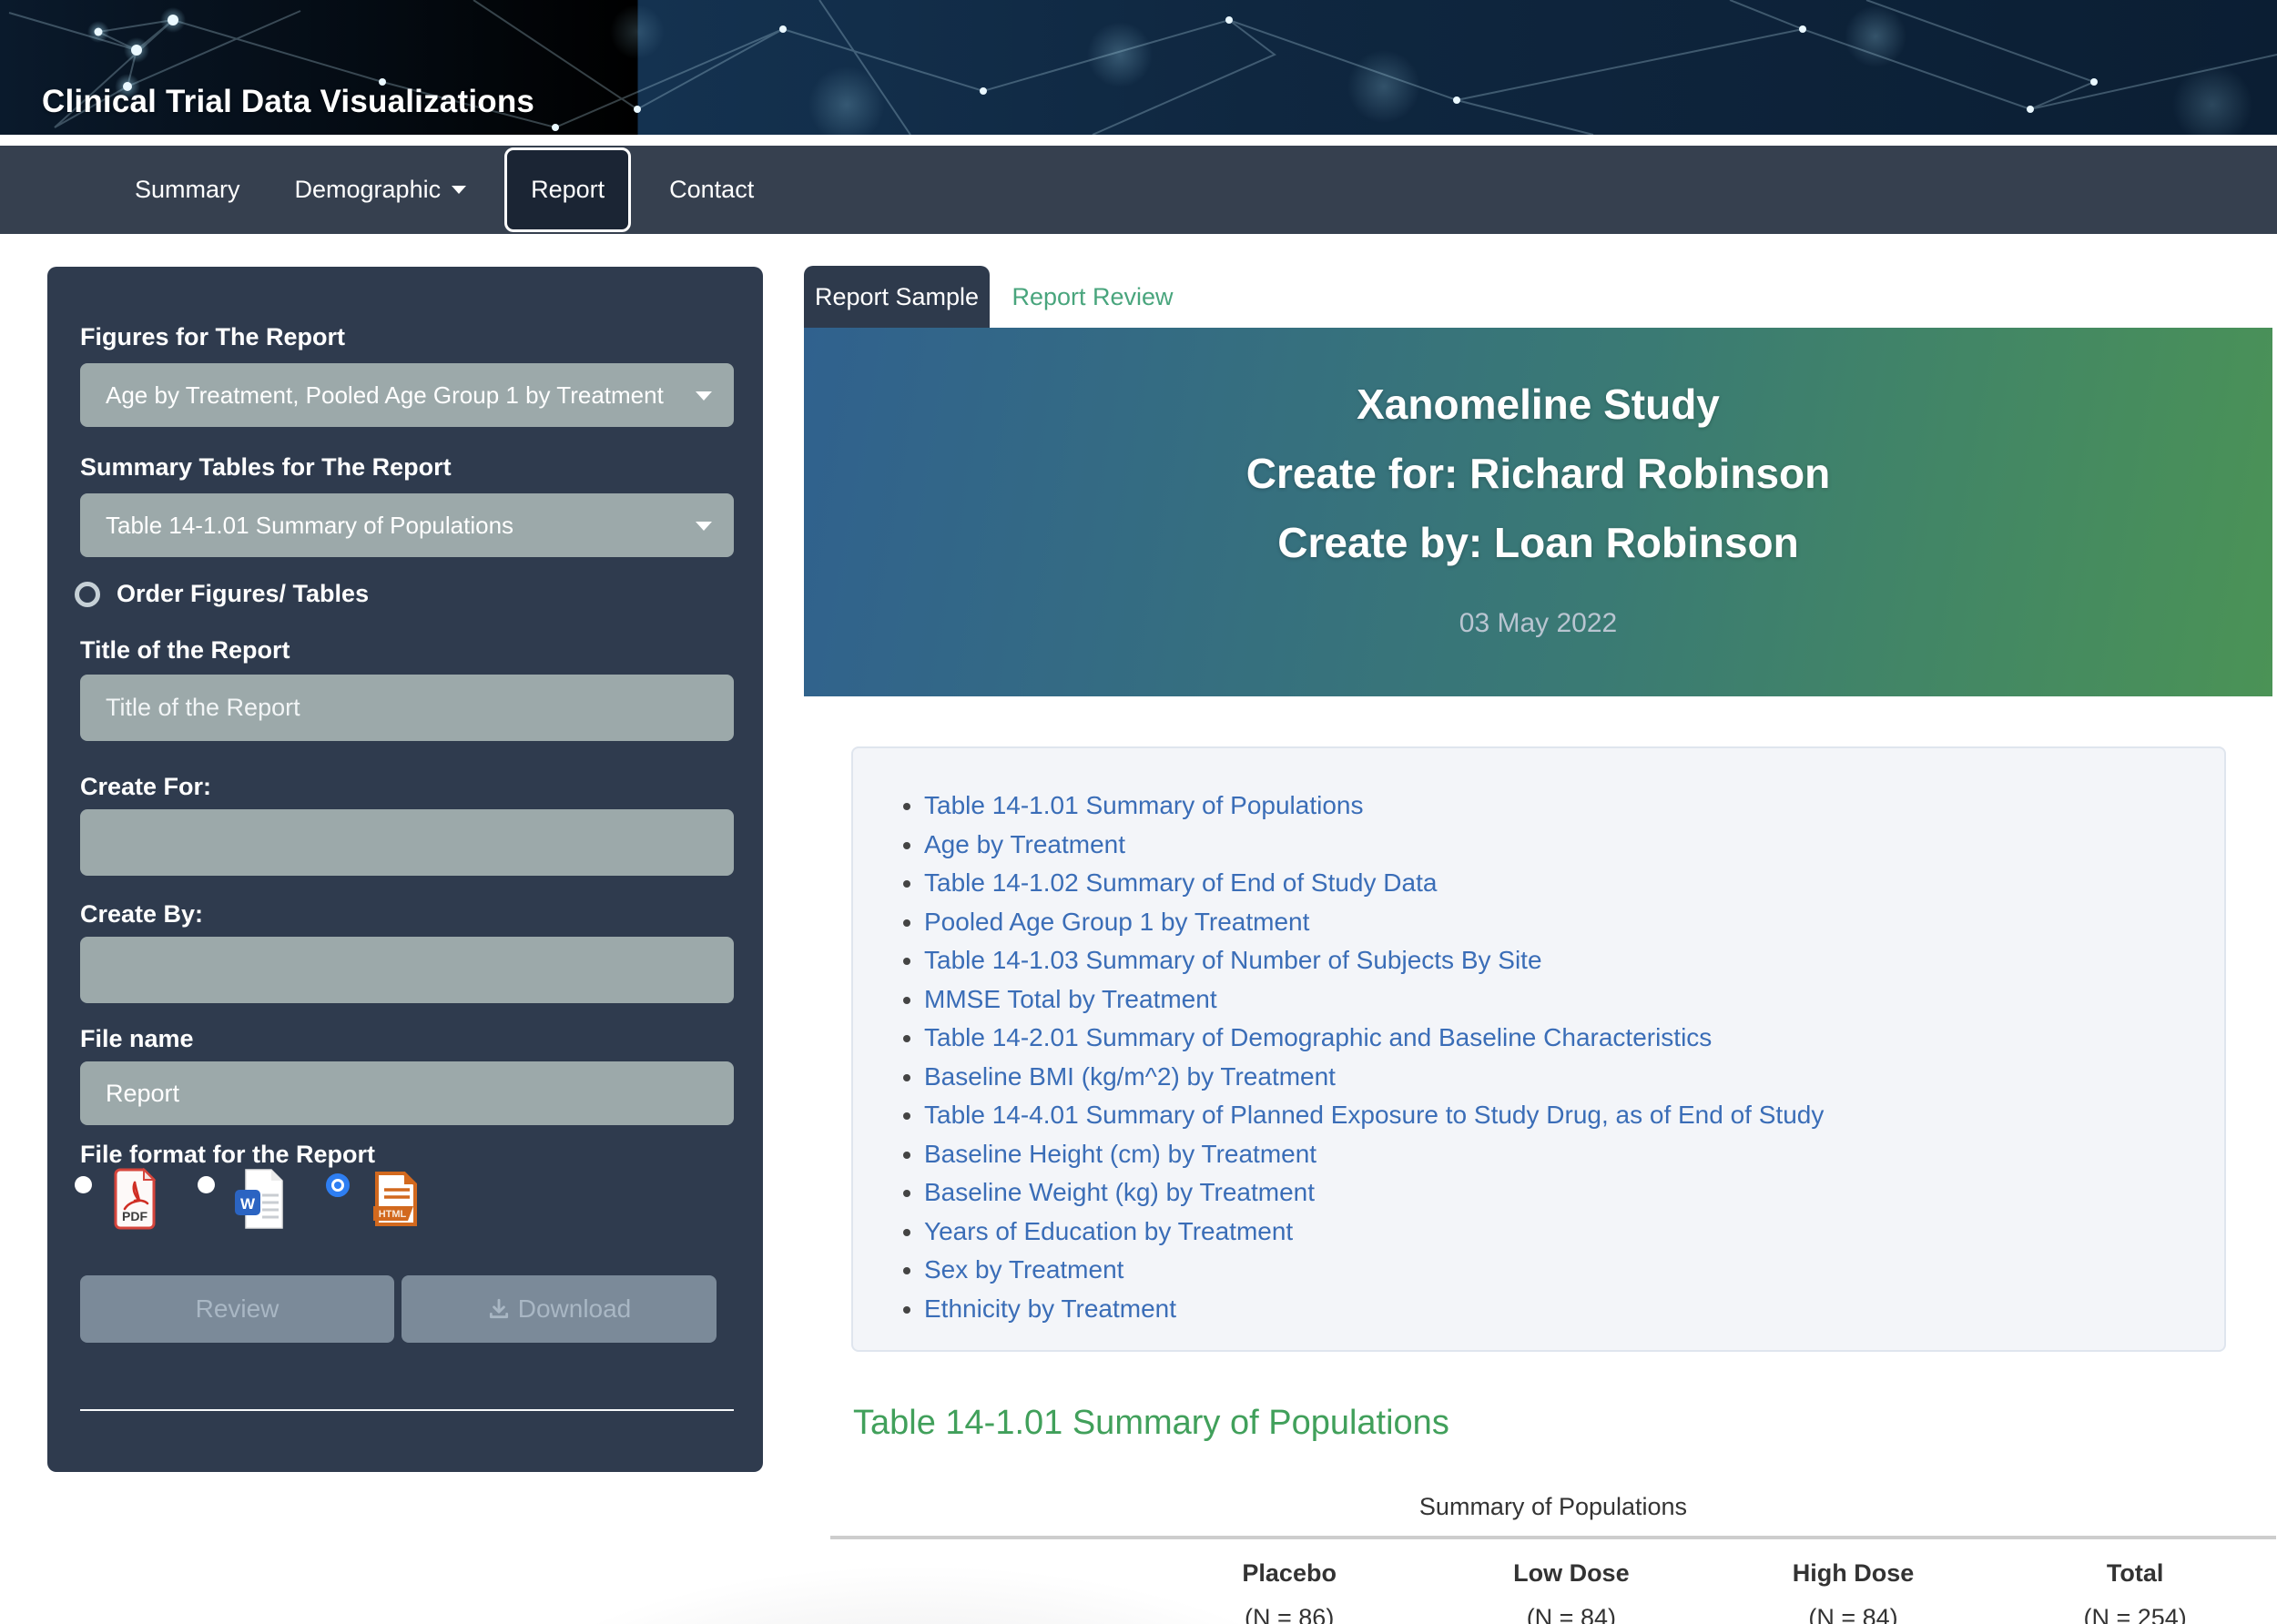  What do you see at coordinates (1556, 1077) in the screenshot?
I see `list-item: Baseline BMI (kg/m^2) by Treatment` at bounding box center [1556, 1077].